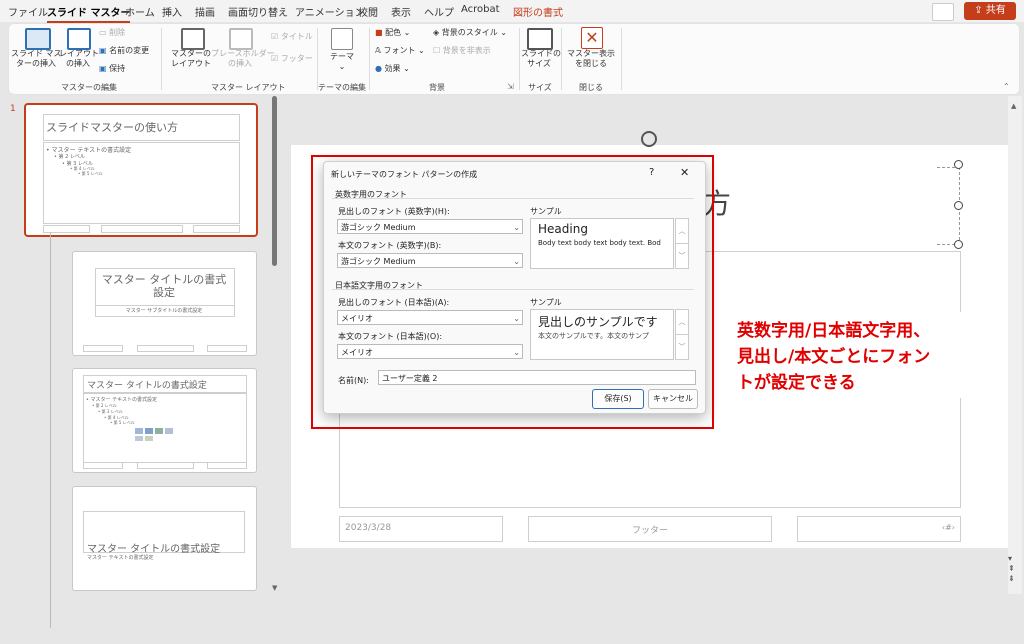  What do you see at coordinates (342, 39) in the screenshot?
I see `theme-icon` at bounding box center [342, 39].